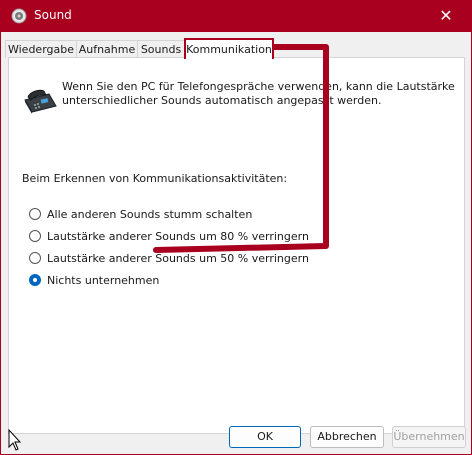 This screenshot has width=472, height=455. What do you see at coordinates (103, 280) in the screenshot?
I see `option-label: Nichts unternehmen` at bounding box center [103, 280].